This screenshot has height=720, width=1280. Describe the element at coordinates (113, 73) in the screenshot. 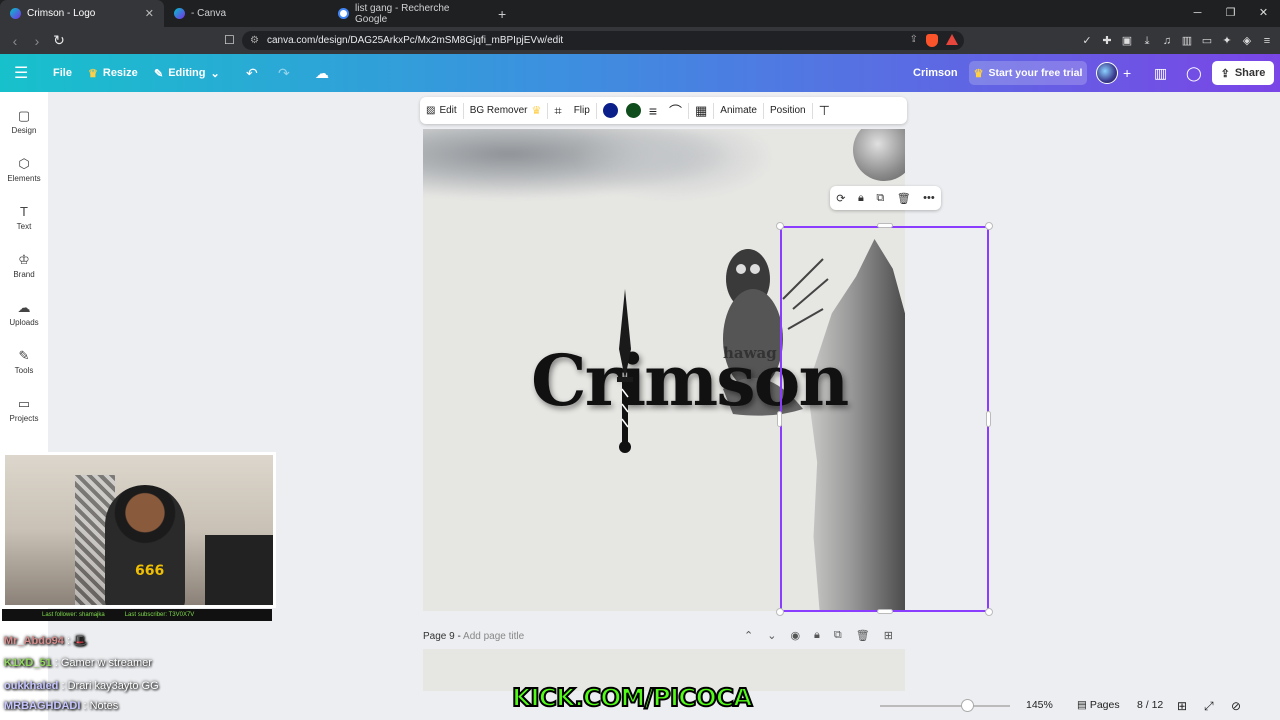

I see `resize-button: ♛ Resize` at that location.